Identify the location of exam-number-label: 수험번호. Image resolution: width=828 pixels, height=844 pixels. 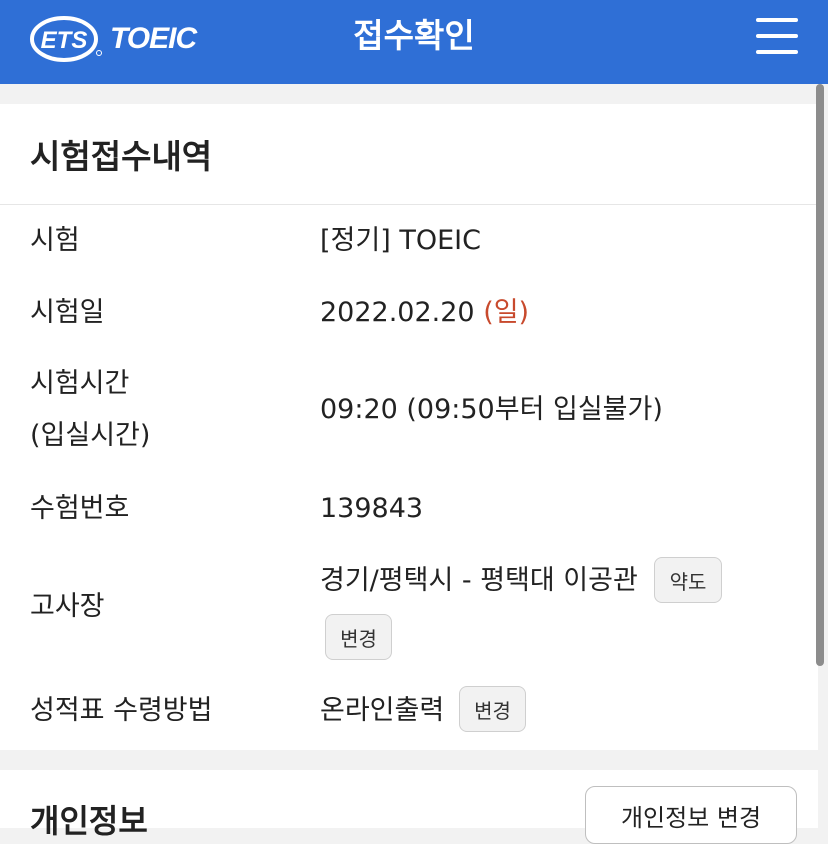
(80, 508).